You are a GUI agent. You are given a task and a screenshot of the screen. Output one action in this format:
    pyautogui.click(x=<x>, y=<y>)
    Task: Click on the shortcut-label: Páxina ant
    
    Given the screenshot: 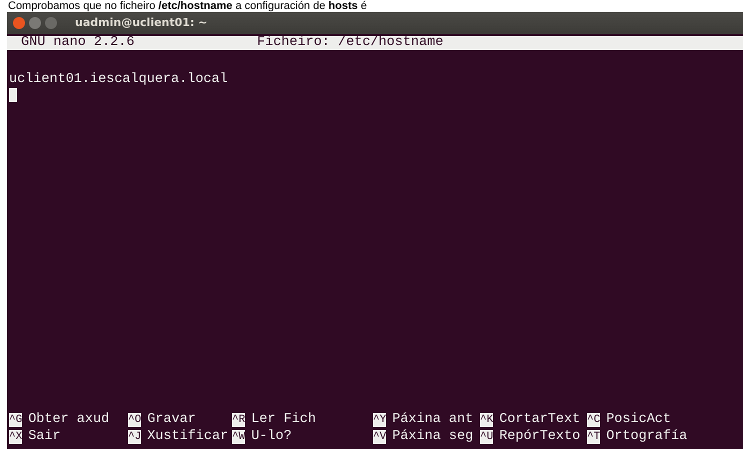 What is the action you would take?
    pyautogui.click(x=433, y=420)
    